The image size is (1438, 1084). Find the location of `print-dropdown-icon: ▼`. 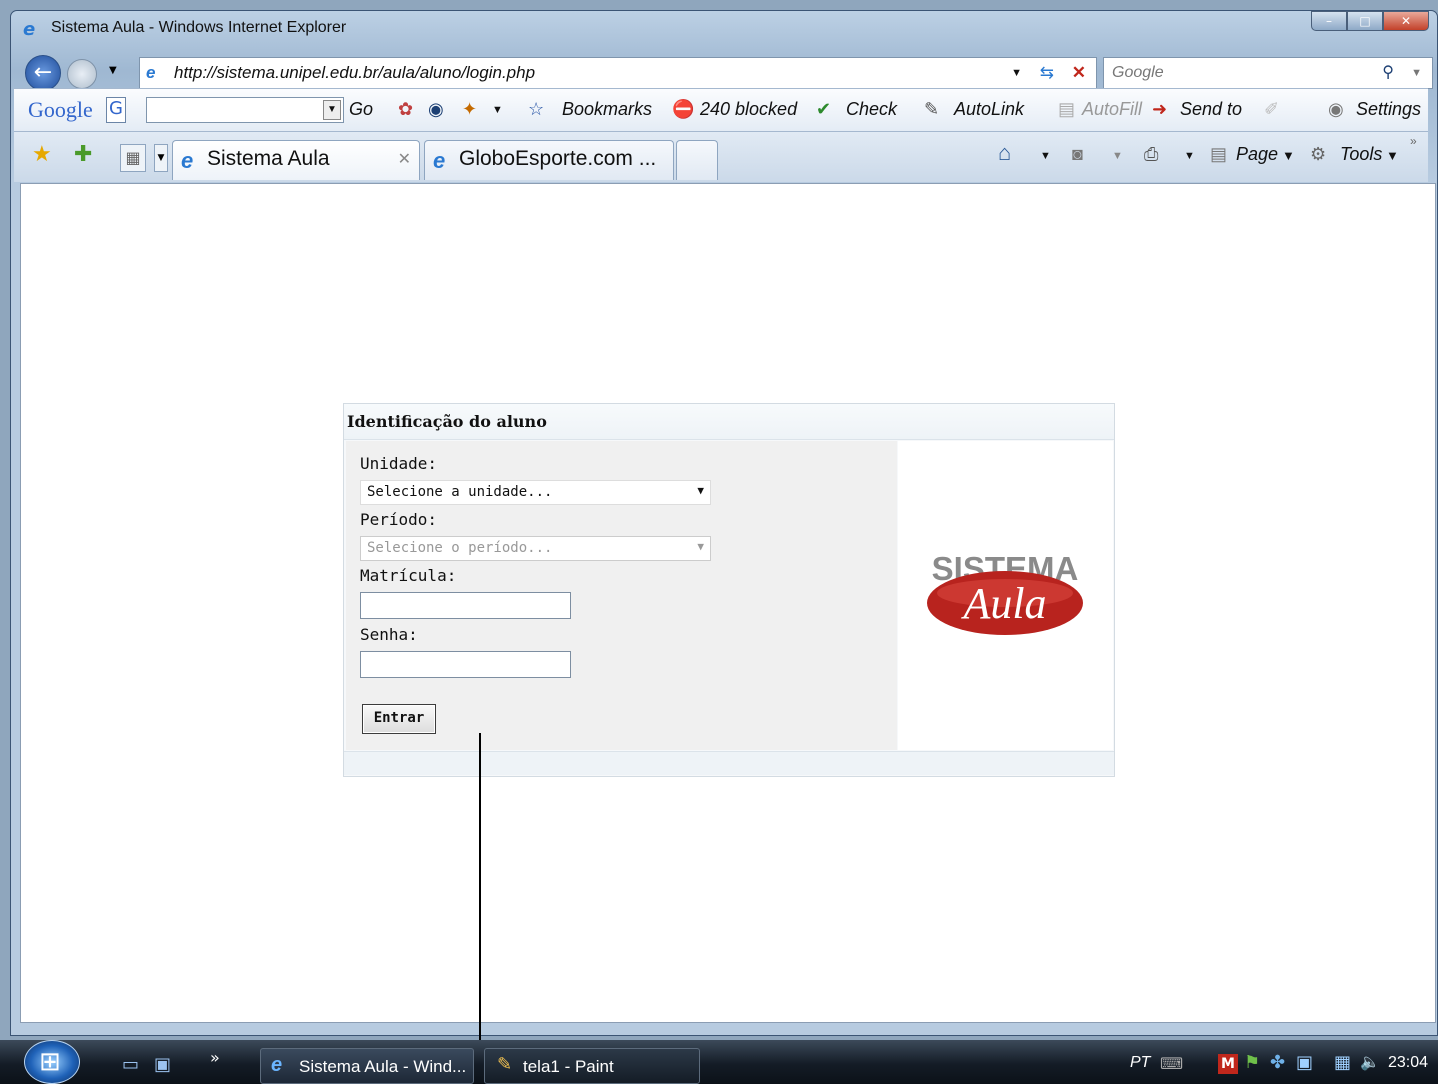

print-dropdown-icon: ▼ is located at coordinates (1189, 156).